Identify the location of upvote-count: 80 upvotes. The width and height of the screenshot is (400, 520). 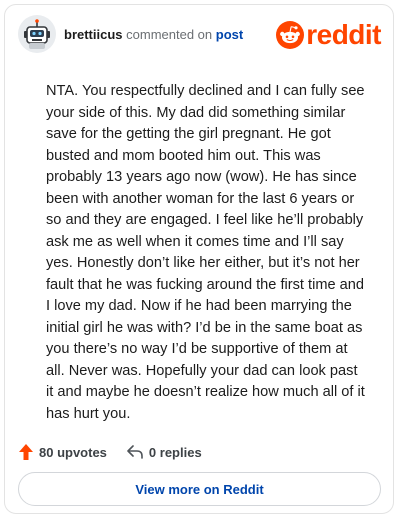
(63, 452).